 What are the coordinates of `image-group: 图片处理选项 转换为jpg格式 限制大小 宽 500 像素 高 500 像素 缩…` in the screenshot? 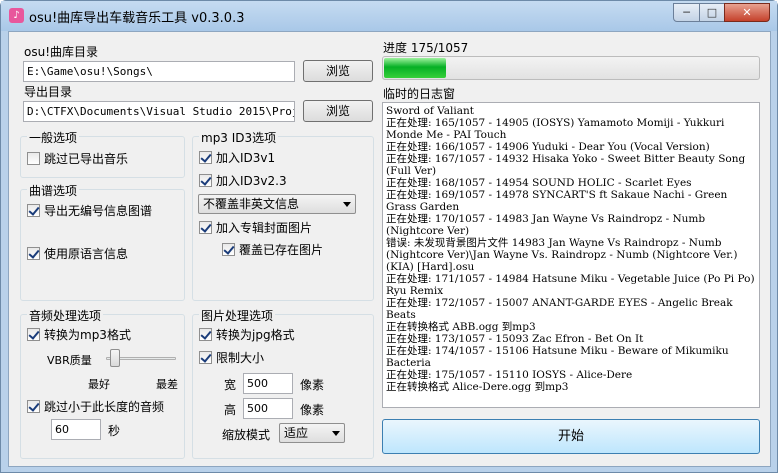 It's located at (283, 383).